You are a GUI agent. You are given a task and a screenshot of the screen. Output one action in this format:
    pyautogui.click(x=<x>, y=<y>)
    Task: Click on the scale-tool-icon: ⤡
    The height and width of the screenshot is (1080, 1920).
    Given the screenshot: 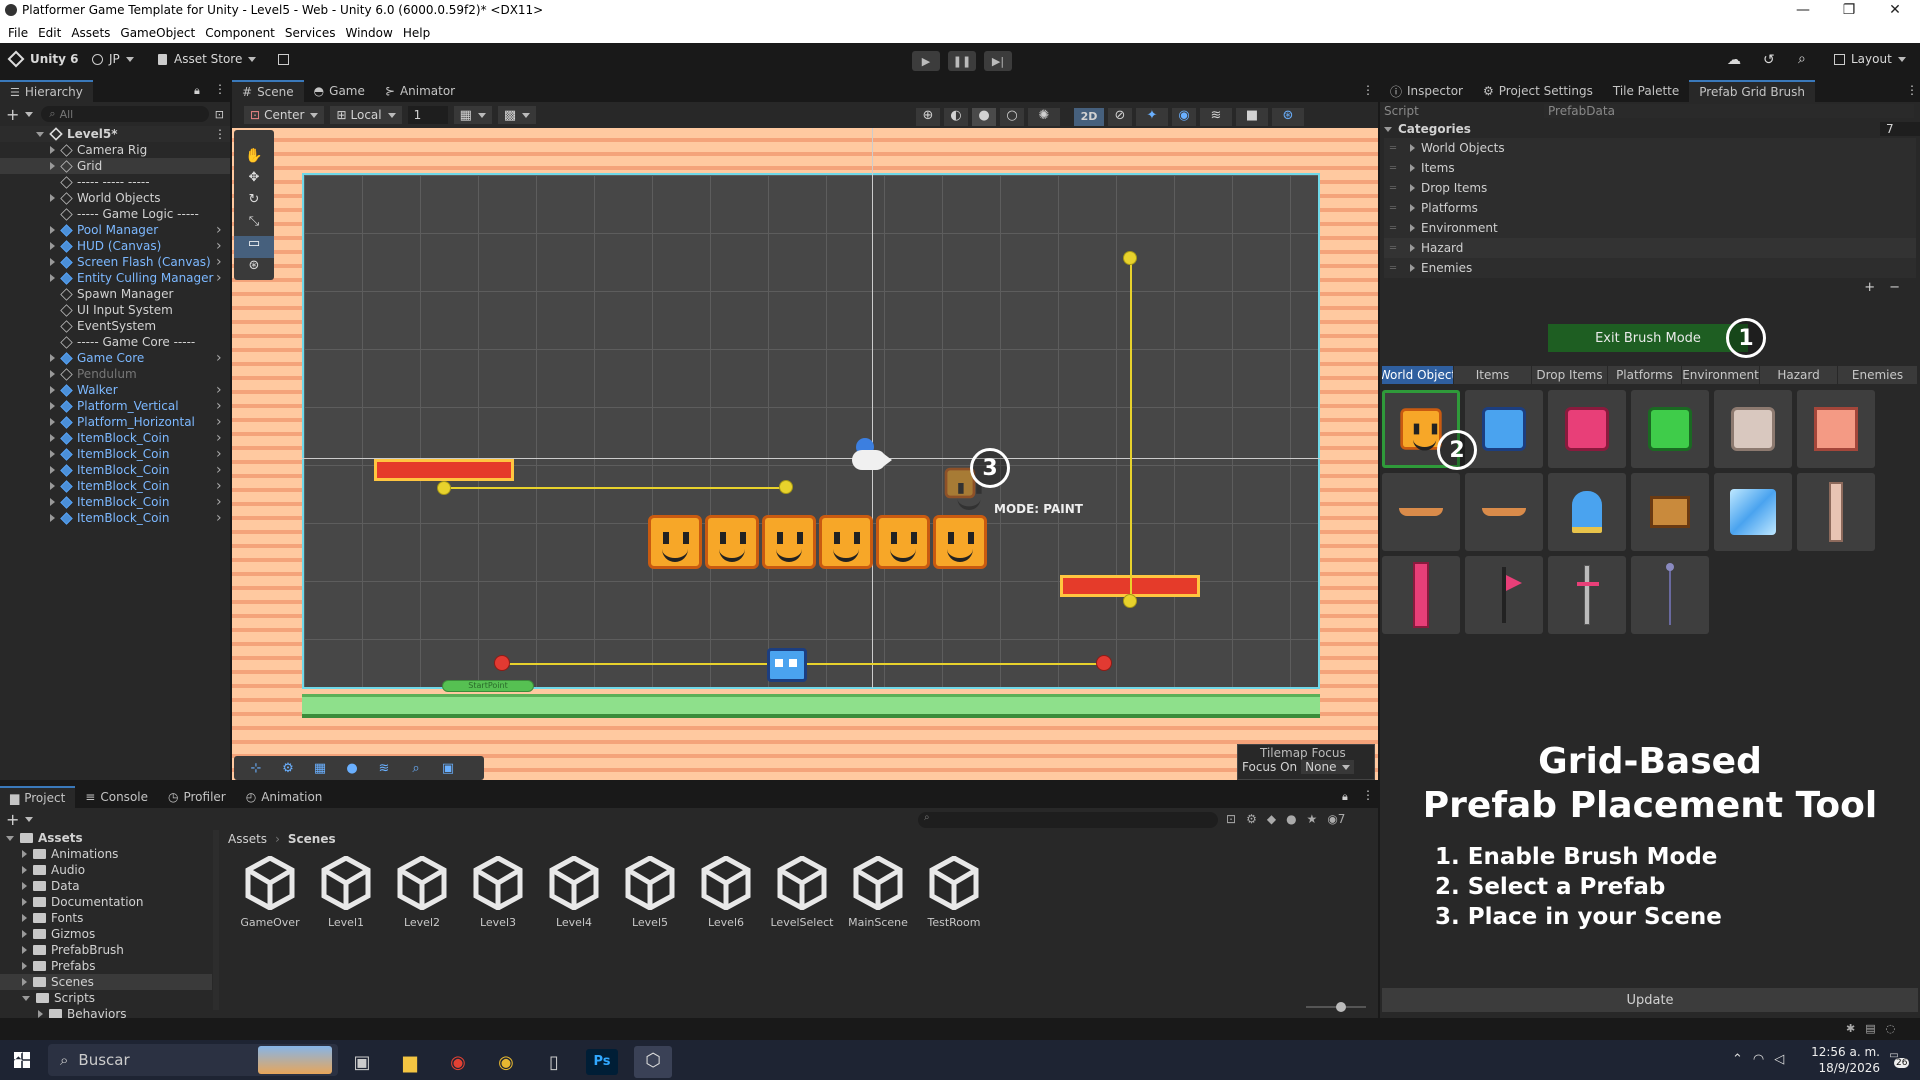 What is the action you would take?
    pyautogui.click(x=254, y=225)
    